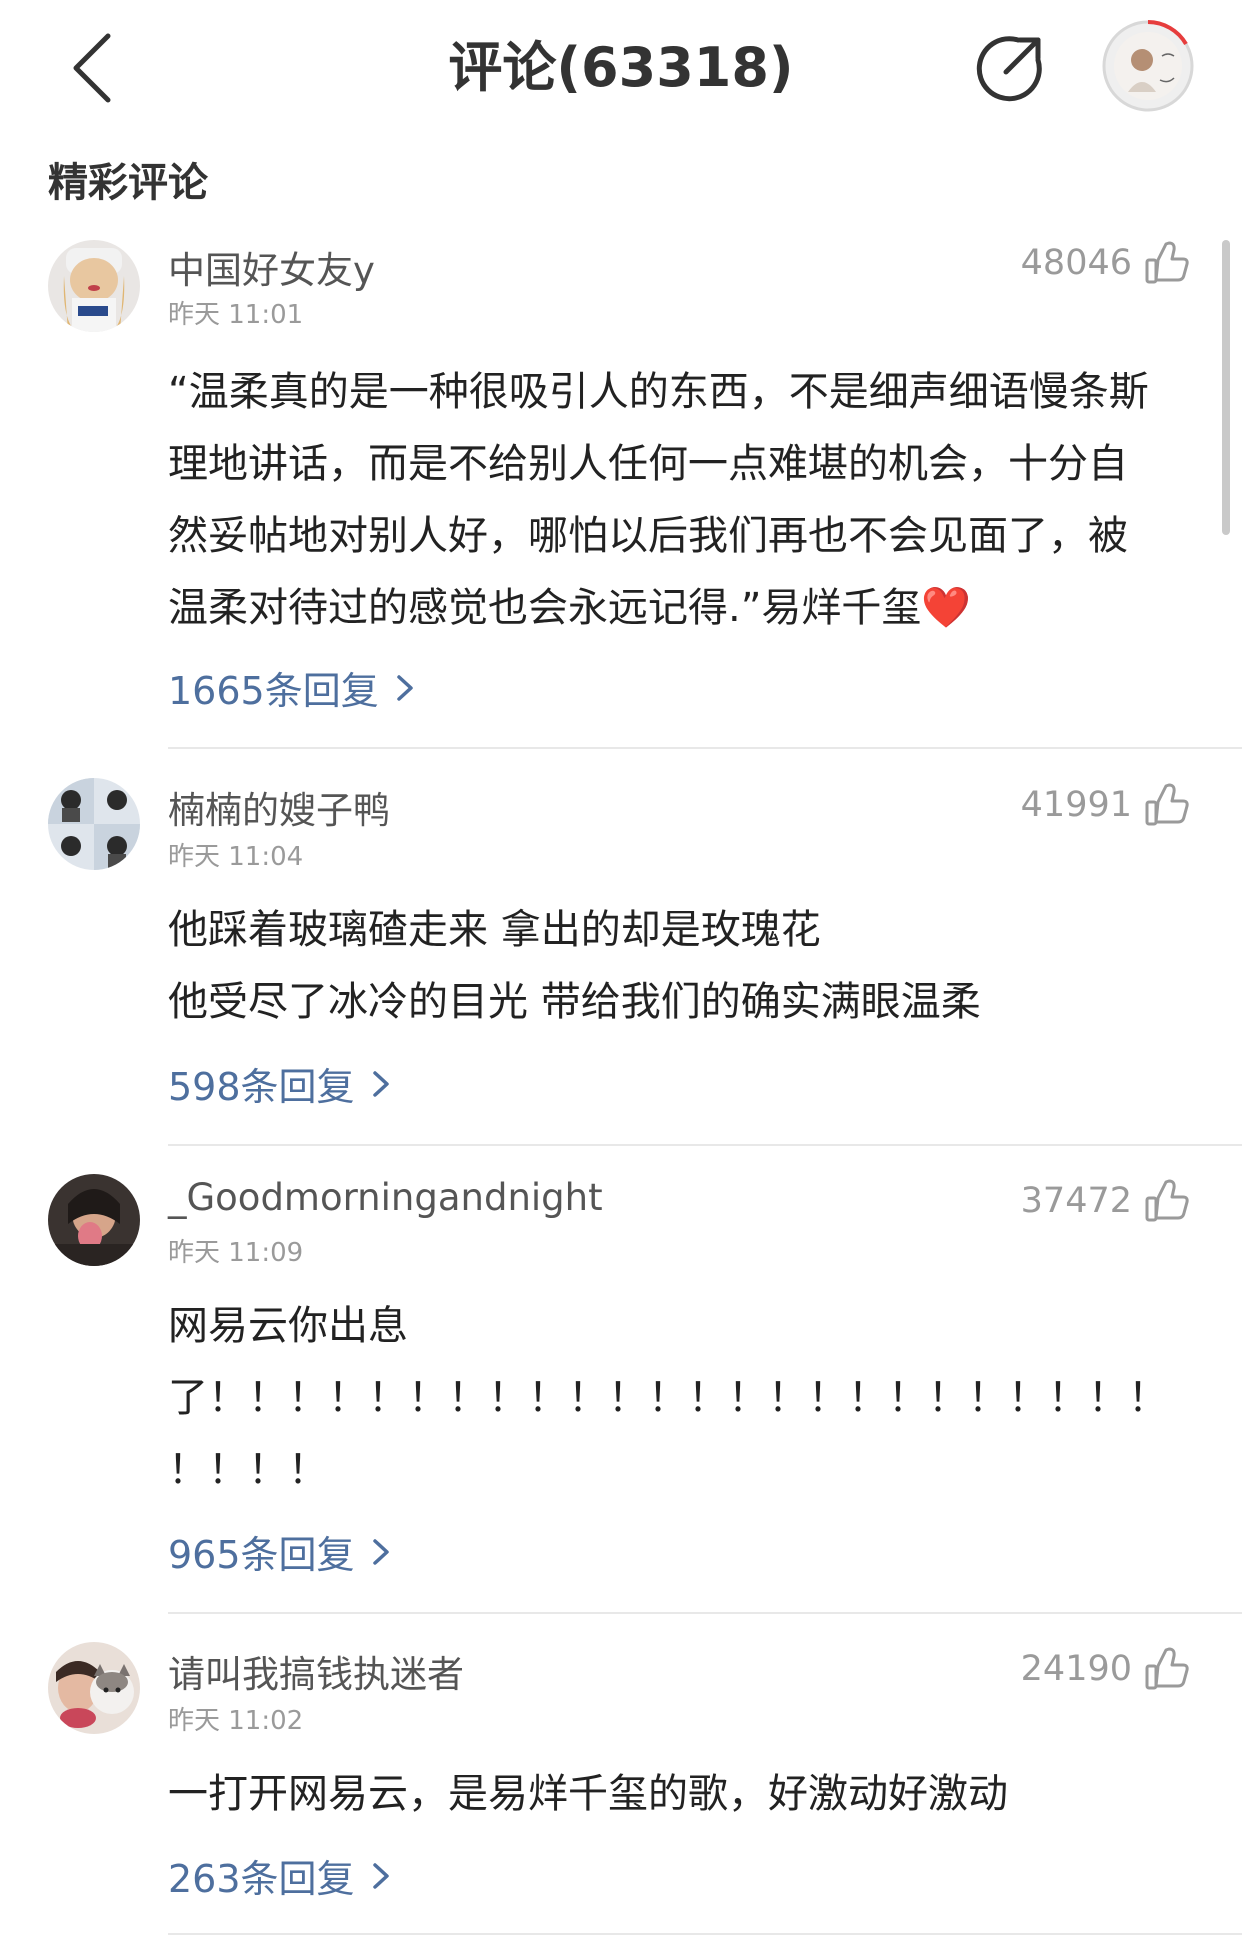 Image resolution: width=1242 pixels, height=1937 pixels. I want to click on like-button: 37472, so click(1105, 1201).